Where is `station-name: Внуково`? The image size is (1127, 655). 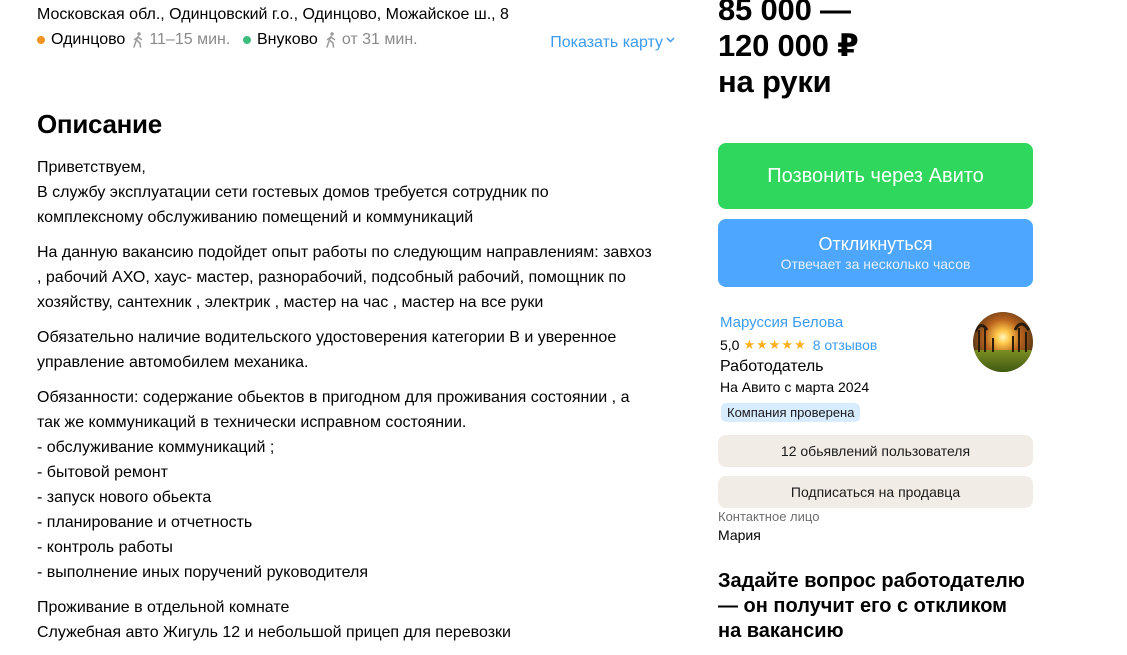 station-name: Внуково is located at coordinates (287, 39).